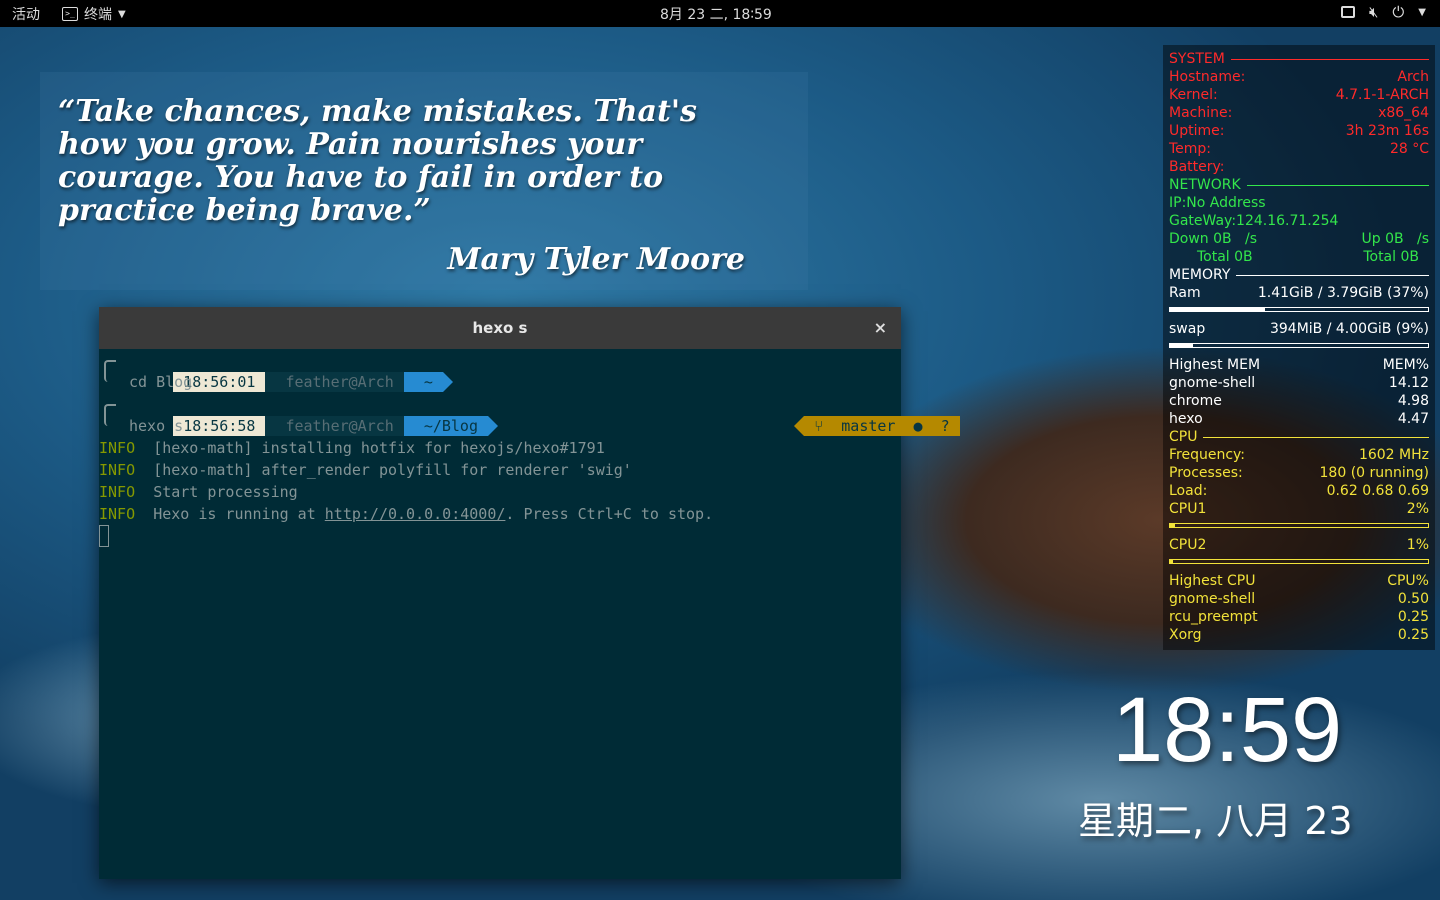 The width and height of the screenshot is (1440, 900). Describe the element at coordinates (1374, 473) in the screenshot. I see `row-value: 180 (0 running)` at that location.